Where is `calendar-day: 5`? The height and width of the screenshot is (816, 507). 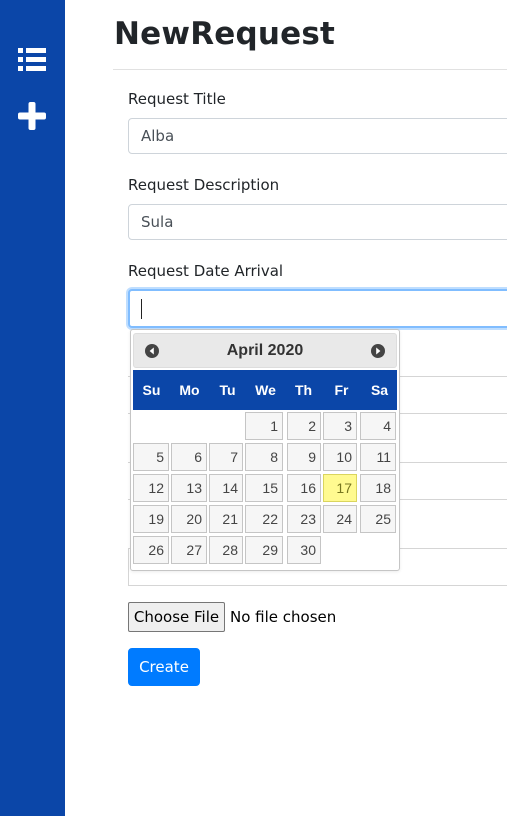
calendar-day: 5 is located at coordinates (151, 457).